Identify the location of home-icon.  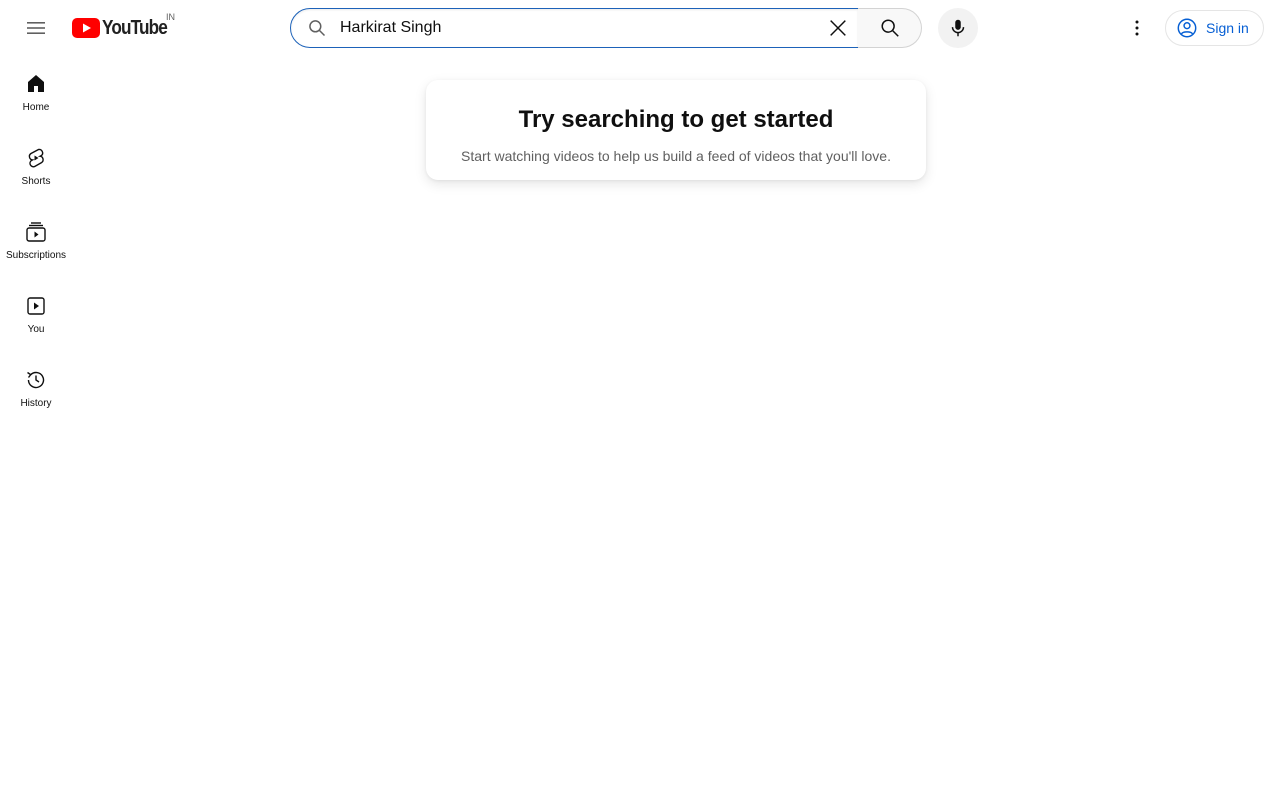
(36, 84).